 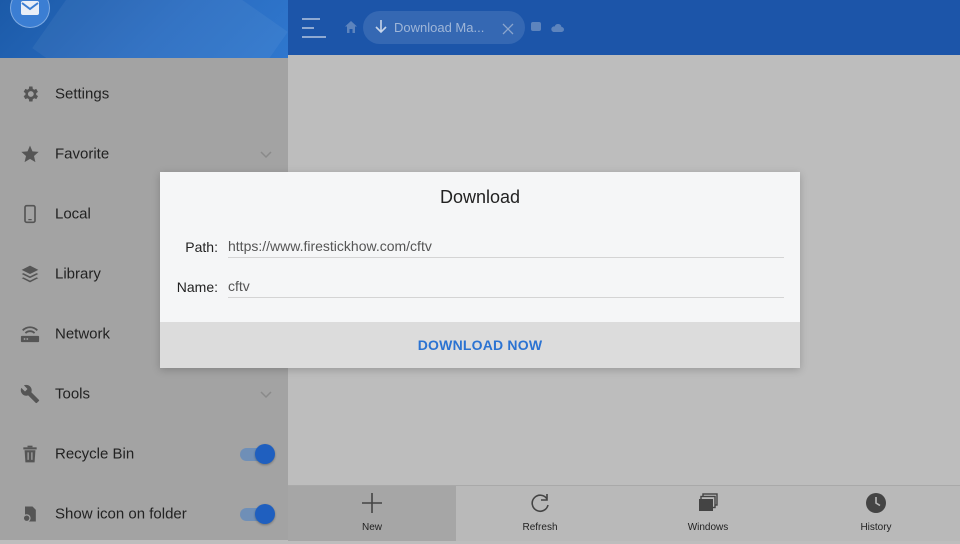 I want to click on trash-icon, so click(x=30, y=454).